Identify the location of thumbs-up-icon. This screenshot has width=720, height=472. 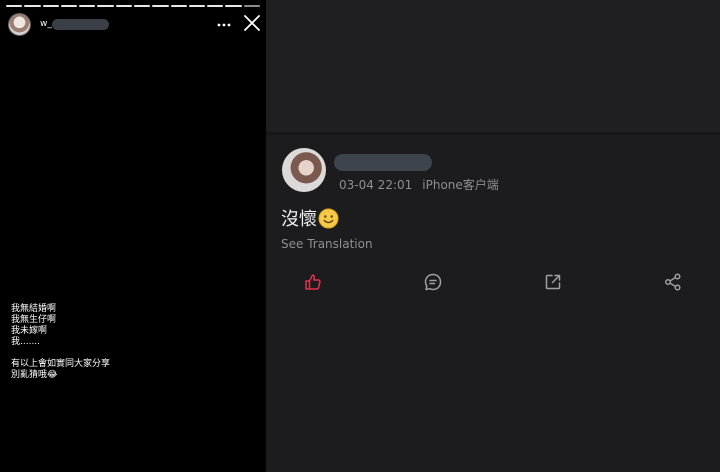
(313, 282).